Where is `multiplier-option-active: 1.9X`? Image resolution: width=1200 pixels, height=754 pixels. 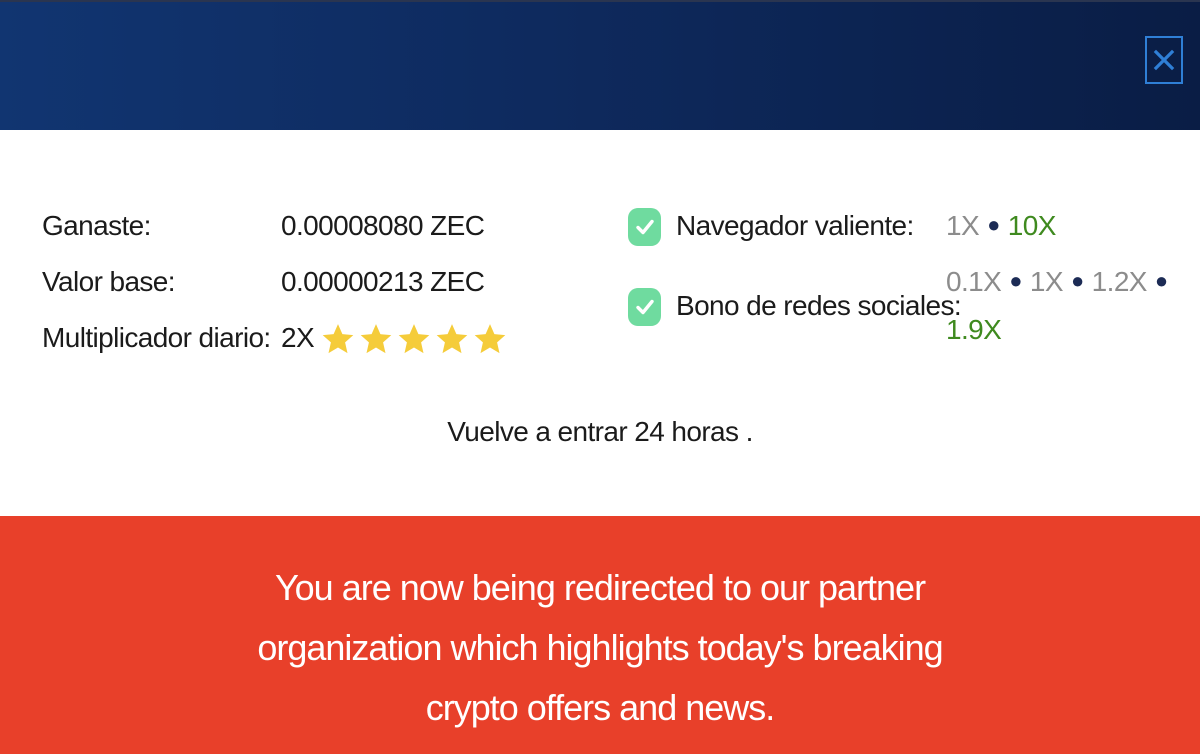
multiplier-option-active: 1.9X is located at coordinates (974, 329).